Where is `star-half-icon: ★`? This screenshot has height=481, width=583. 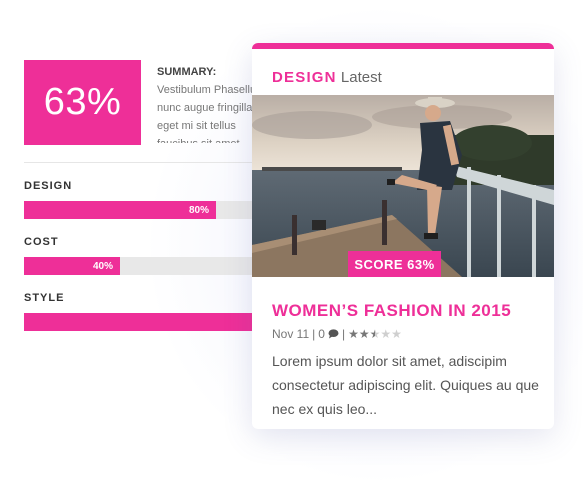
star-half-icon: ★ is located at coordinates (375, 334).